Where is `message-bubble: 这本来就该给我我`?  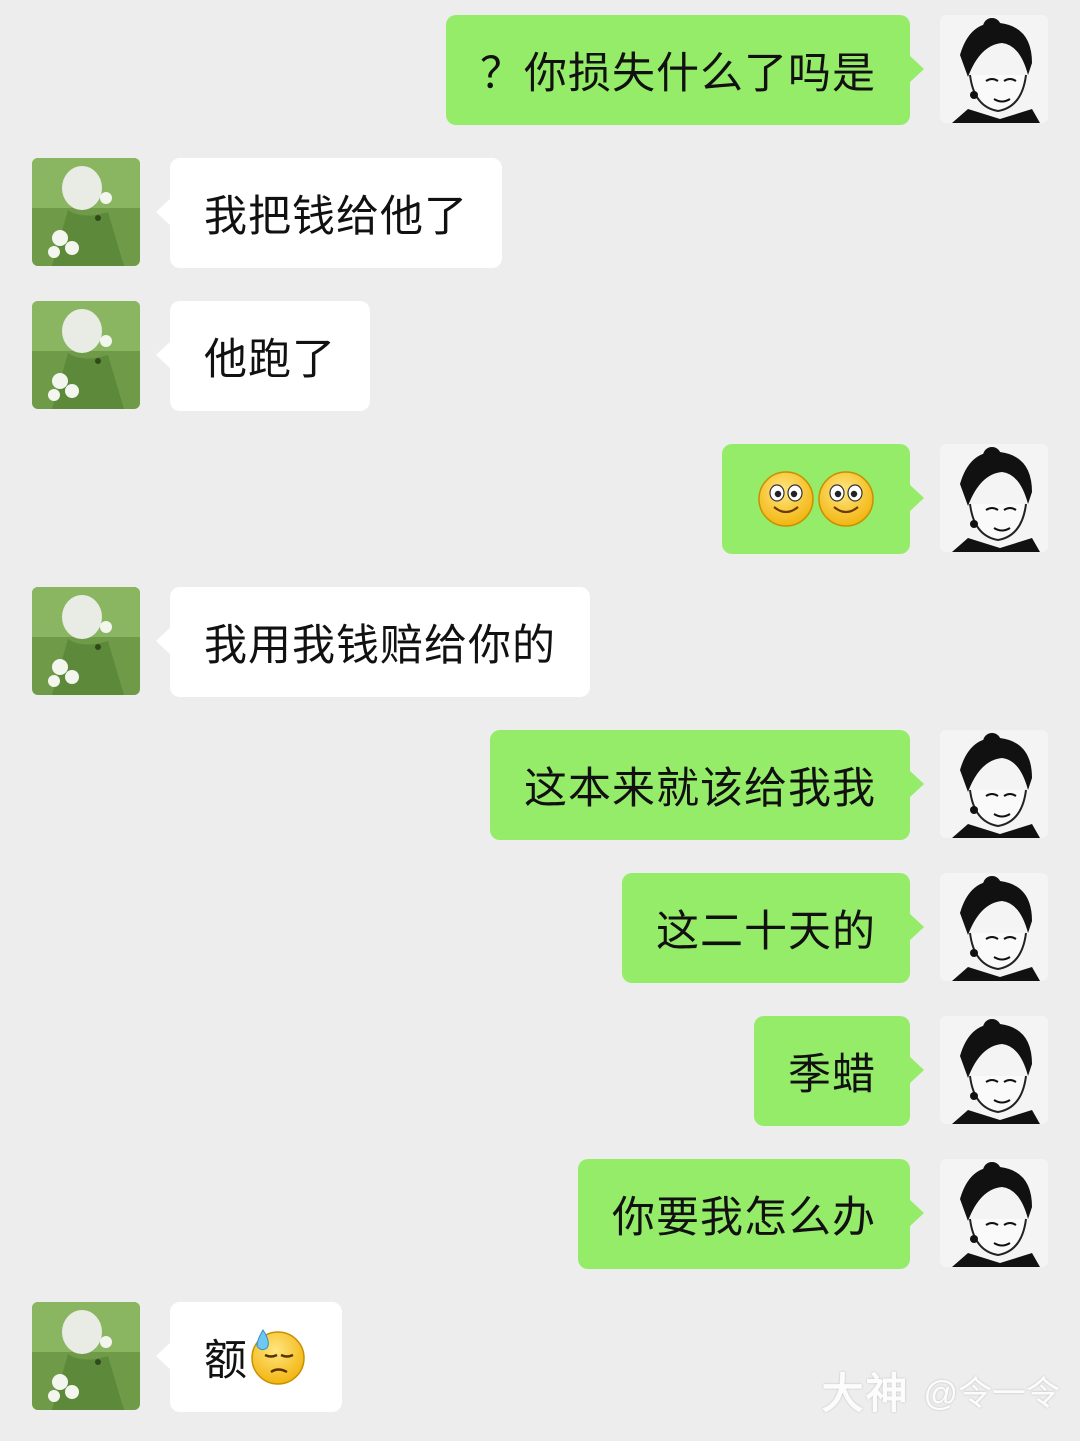
message-bubble: 这本来就该给我我 is located at coordinates (707, 785).